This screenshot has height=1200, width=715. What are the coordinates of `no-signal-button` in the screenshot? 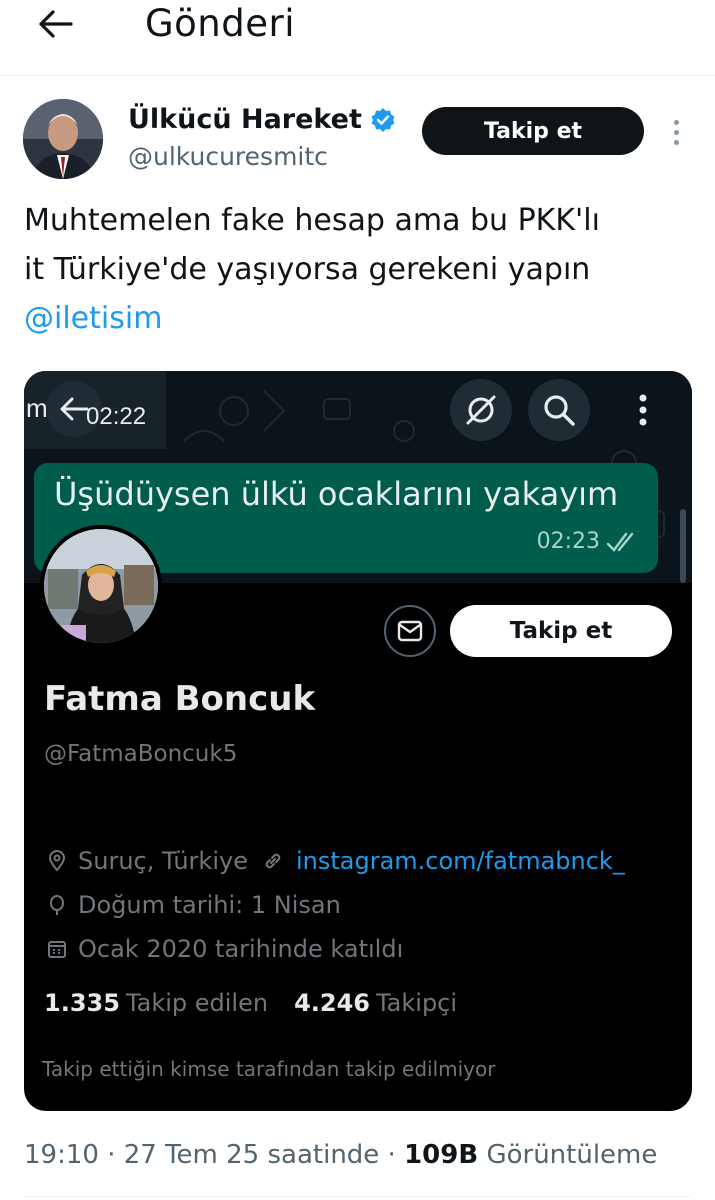 It's located at (481, 410).